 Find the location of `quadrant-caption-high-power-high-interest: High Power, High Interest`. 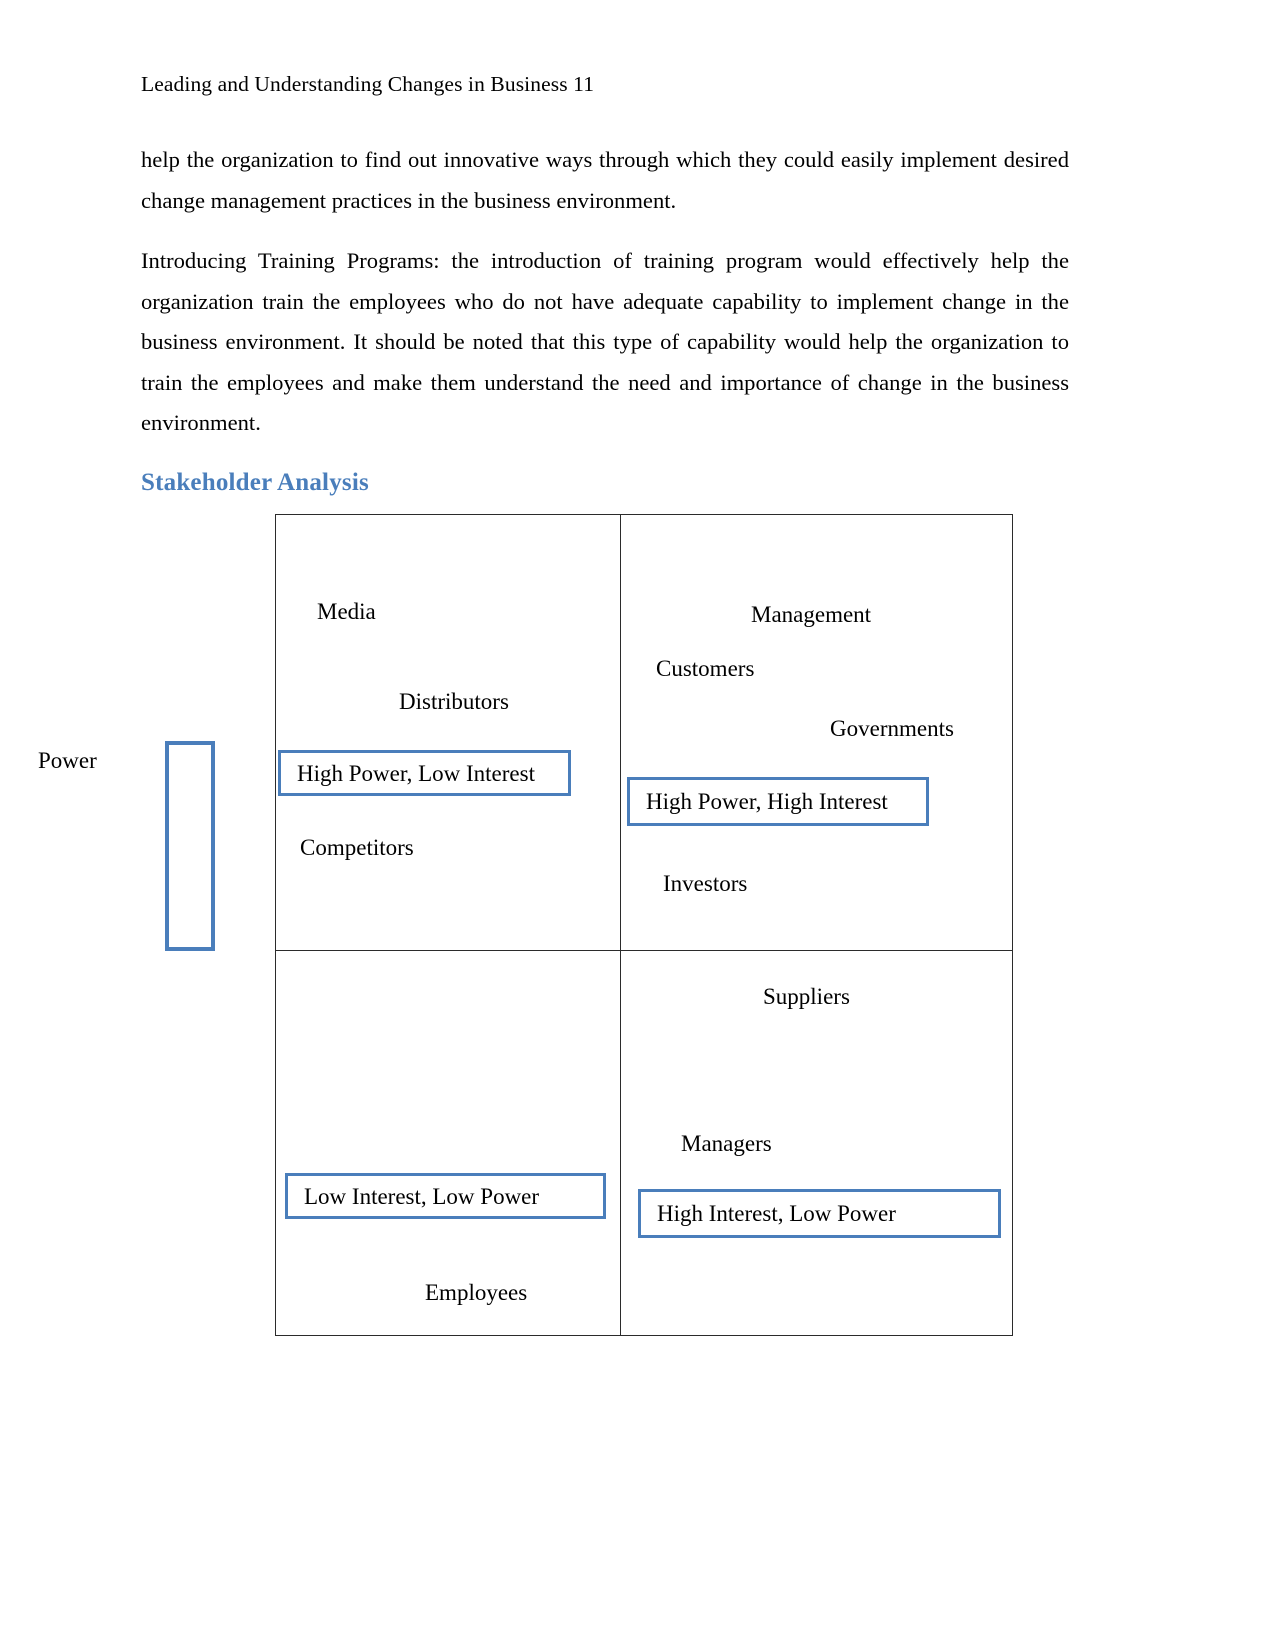

quadrant-caption-high-power-high-interest: High Power, High Interest is located at coordinates (778, 801).